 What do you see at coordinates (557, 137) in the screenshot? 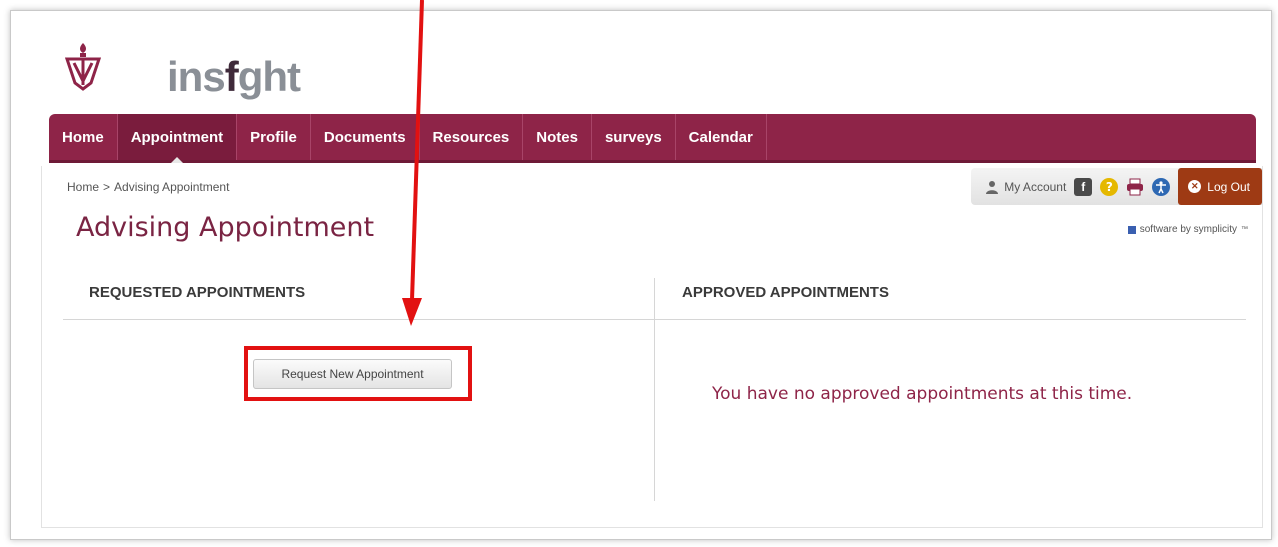
I see `nav-item-notes: Notes` at bounding box center [557, 137].